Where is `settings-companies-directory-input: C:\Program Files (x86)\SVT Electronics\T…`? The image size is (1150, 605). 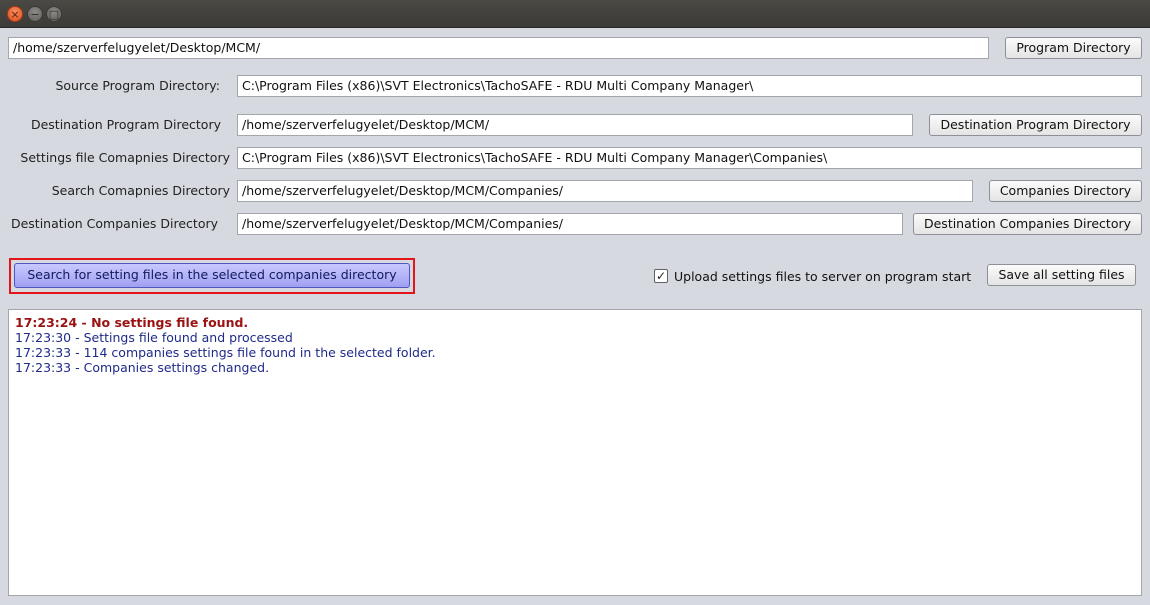 settings-companies-directory-input: C:\Program Files (x86)\SVT Electronics\T… is located at coordinates (689, 158).